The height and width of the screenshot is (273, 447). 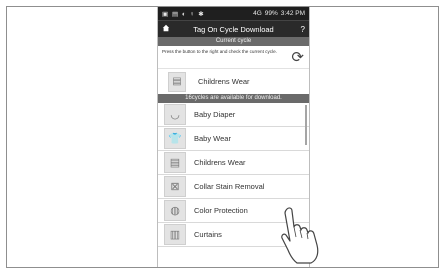 I want to click on current-cycle-row: ▤ Childrens Wear, so click(x=233, y=81).